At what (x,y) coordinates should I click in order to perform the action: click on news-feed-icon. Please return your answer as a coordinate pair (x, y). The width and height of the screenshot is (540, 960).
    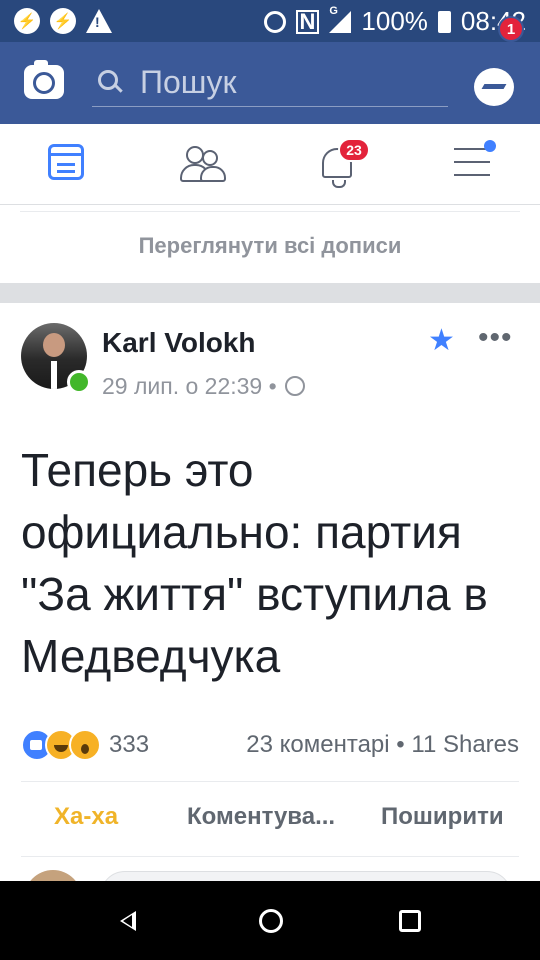
    Looking at the image, I should click on (66, 162).